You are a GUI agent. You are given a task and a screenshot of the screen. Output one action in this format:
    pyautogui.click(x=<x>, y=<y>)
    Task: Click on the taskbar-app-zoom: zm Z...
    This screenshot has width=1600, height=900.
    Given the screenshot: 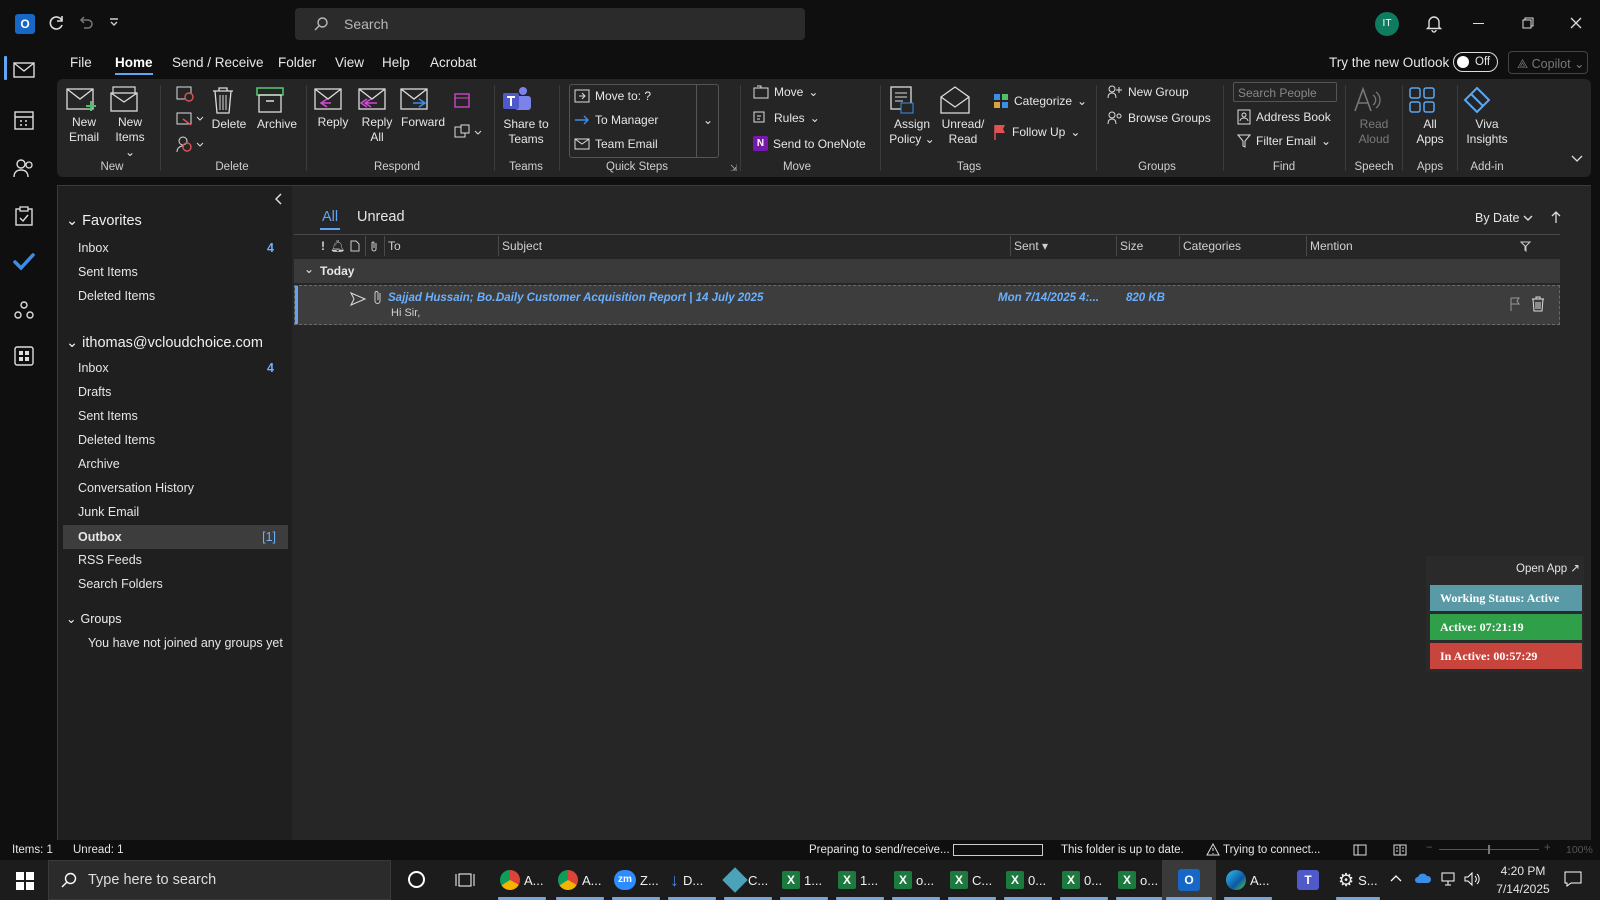 What is the action you would take?
    pyautogui.click(x=636, y=880)
    